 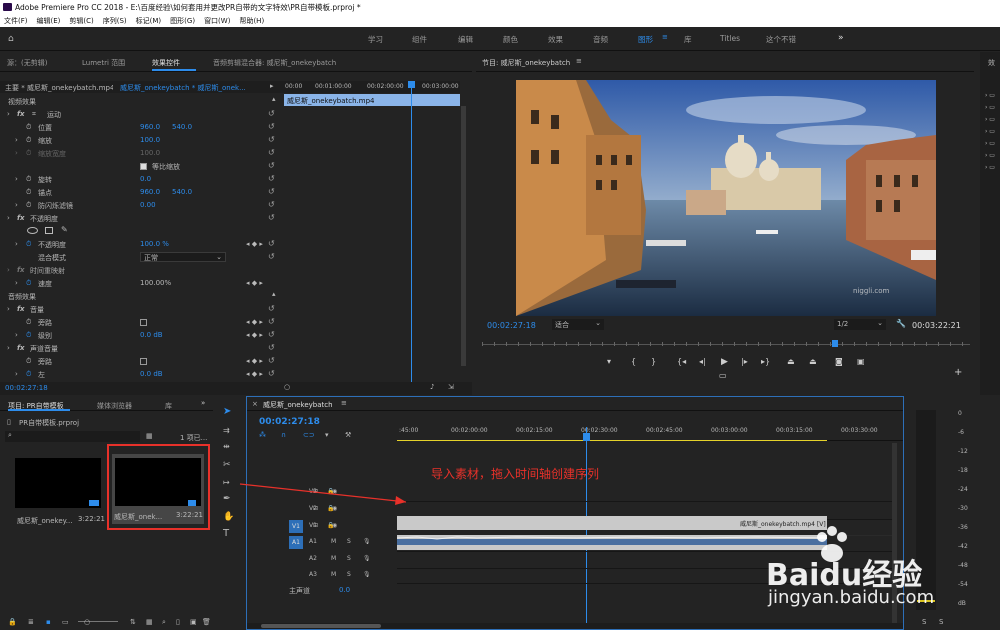 What do you see at coordinates (744, 361) in the screenshot?
I see `step-forward-icon: |▸` at bounding box center [744, 361].